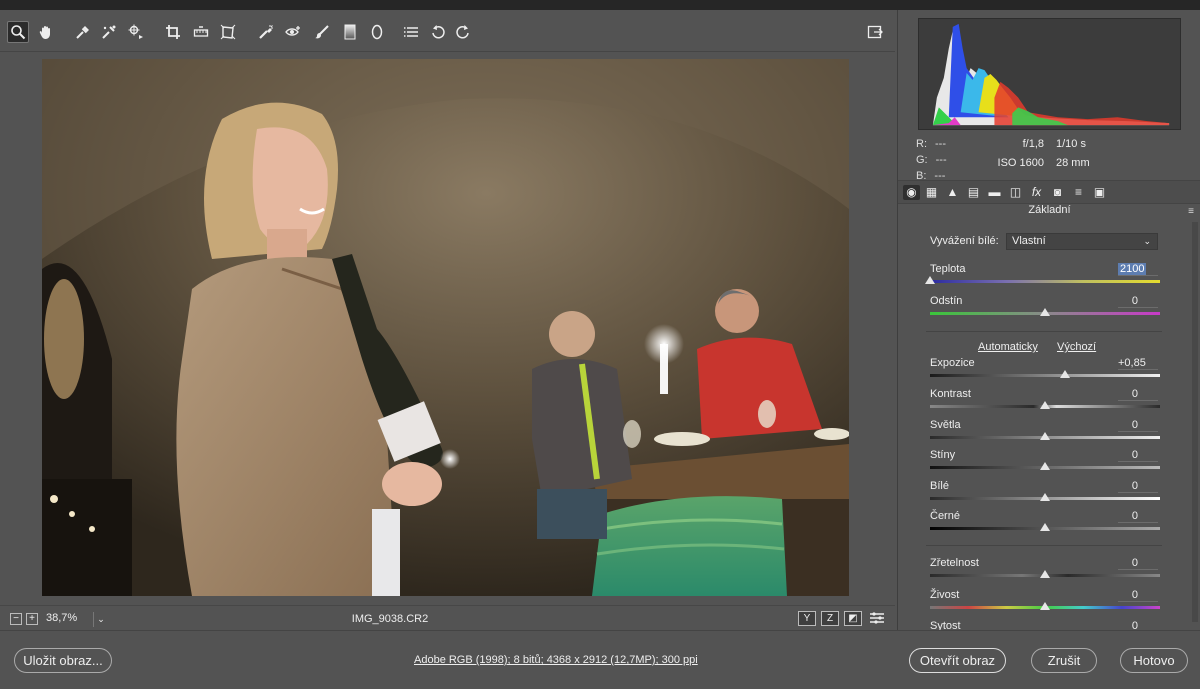  Describe the element at coordinates (1057, 192) in the screenshot. I see `camera-calibration-tab-icon: ◙` at that location.